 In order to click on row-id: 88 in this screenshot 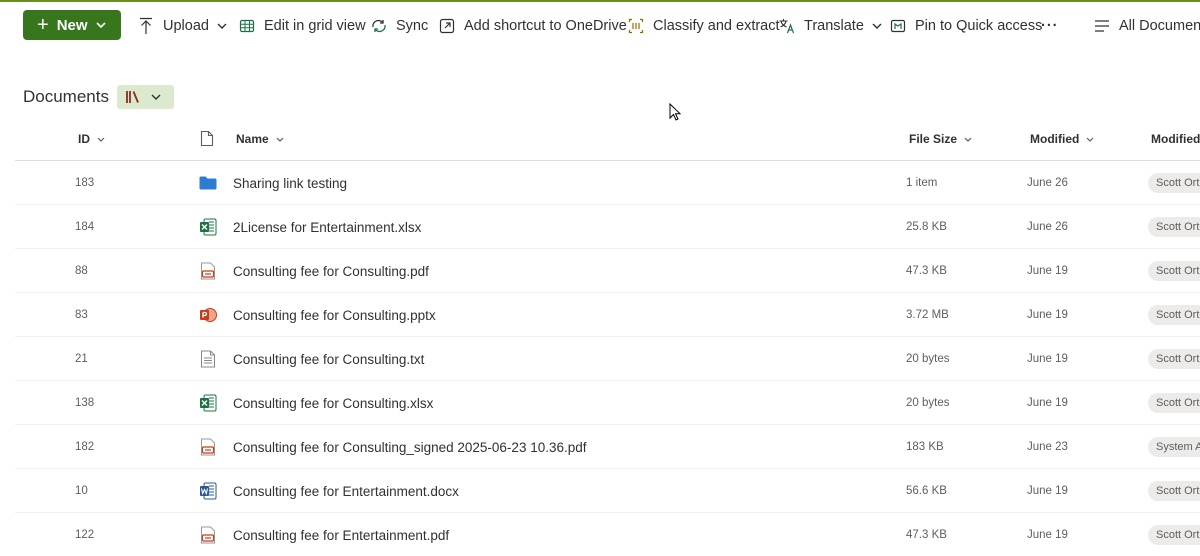, I will do `click(81, 271)`.